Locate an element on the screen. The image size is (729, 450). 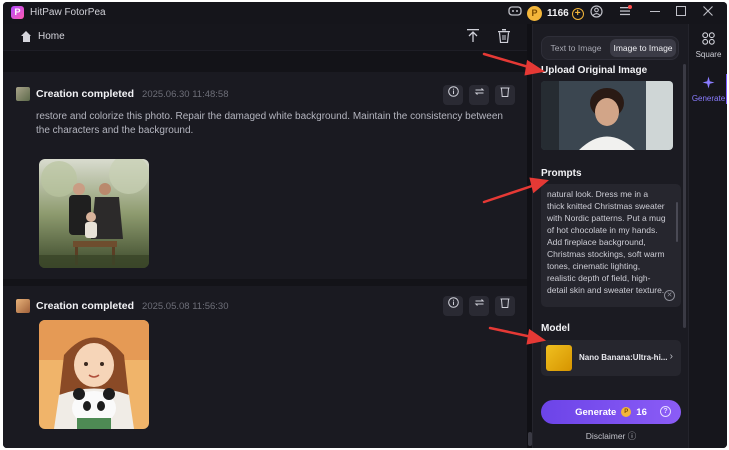
model-thumbnail is located at coordinates (559, 358).